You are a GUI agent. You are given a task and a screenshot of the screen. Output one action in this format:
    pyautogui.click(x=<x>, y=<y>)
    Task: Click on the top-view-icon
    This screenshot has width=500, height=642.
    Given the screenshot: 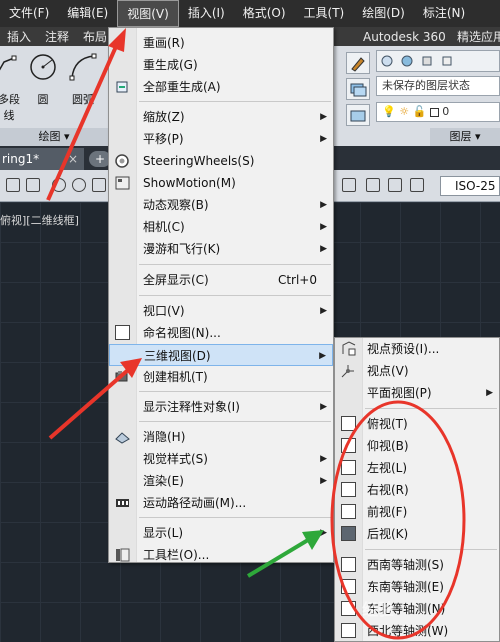 What is the action you would take?
    pyautogui.click(x=348, y=423)
    